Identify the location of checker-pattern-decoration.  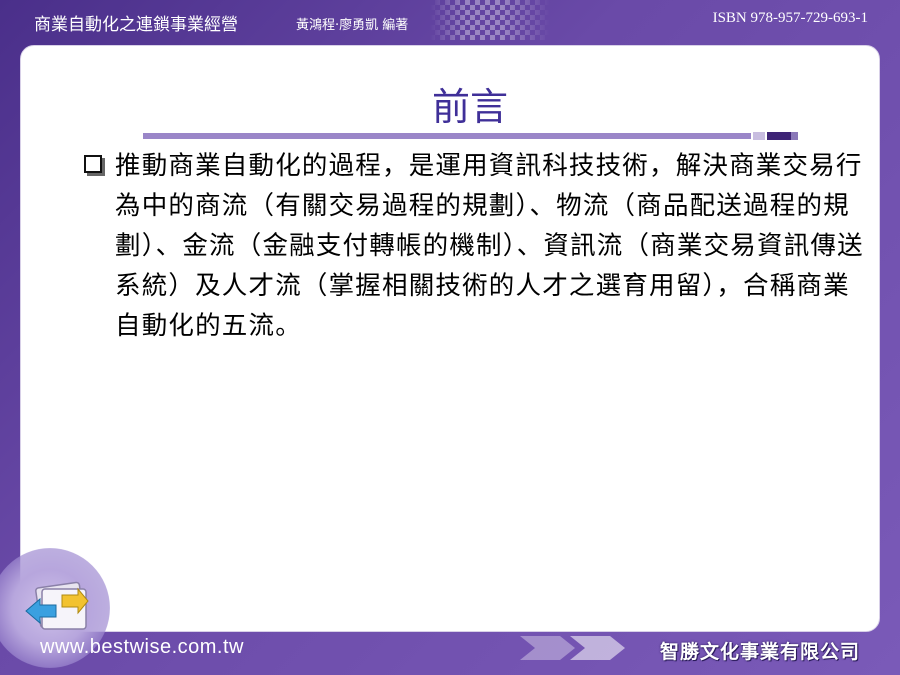
(490, 20).